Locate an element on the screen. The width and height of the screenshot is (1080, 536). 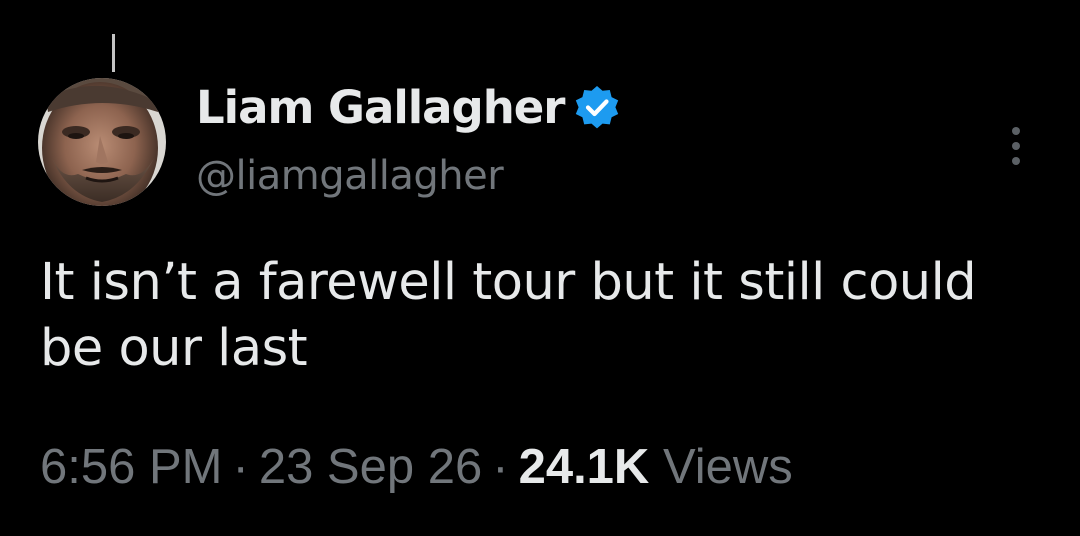
tweet-header: Liam Gallagher @liamgallagher is located at coordinates (408, 141).